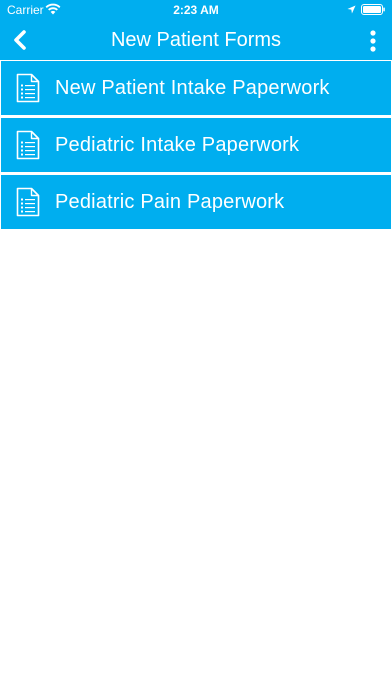 The width and height of the screenshot is (392, 696). I want to click on status-time: 2:23 AM, so click(196, 10).